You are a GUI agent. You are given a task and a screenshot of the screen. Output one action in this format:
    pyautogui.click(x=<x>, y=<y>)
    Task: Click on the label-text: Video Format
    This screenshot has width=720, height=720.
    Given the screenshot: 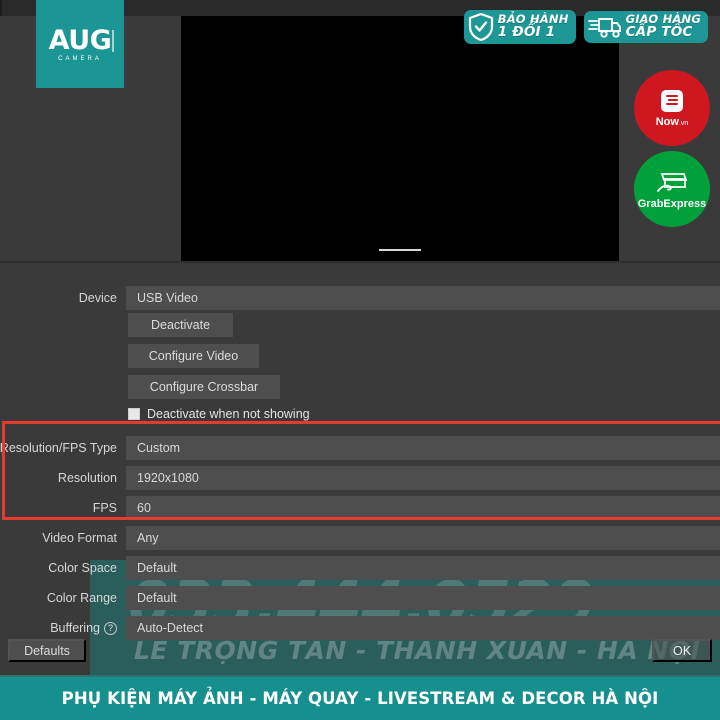 What is the action you would take?
    pyautogui.click(x=79, y=538)
    